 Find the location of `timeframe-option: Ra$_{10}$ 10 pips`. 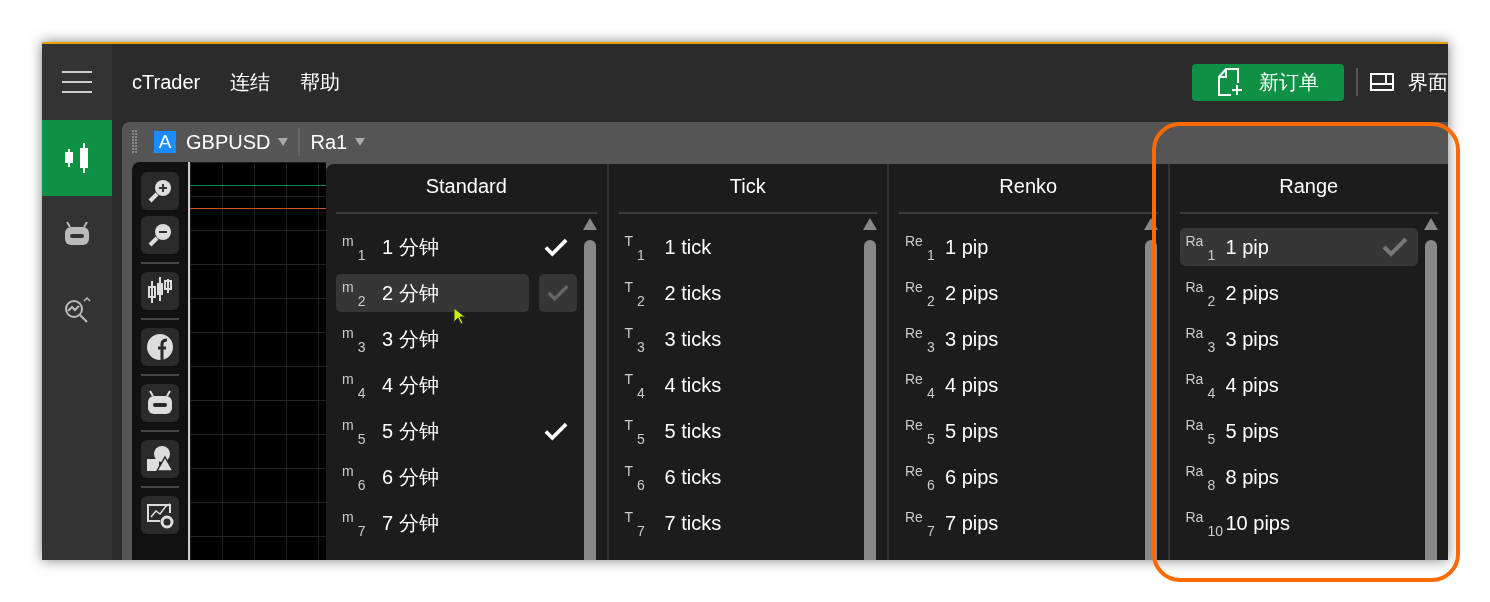

timeframe-option: Ra$_{10}$ 10 pips is located at coordinates (1298, 523).